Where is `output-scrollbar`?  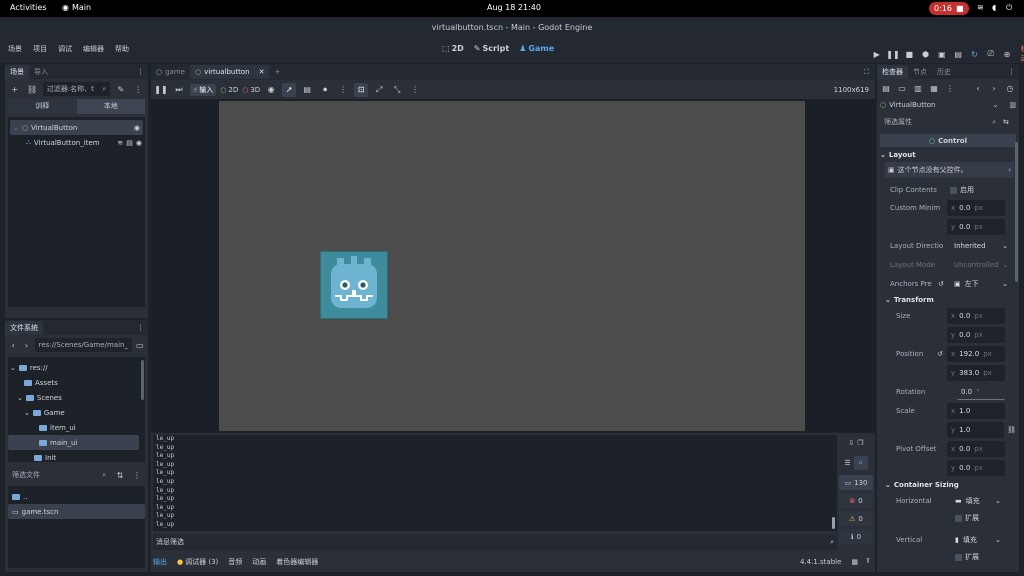 output-scrollbar is located at coordinates (833, 523).